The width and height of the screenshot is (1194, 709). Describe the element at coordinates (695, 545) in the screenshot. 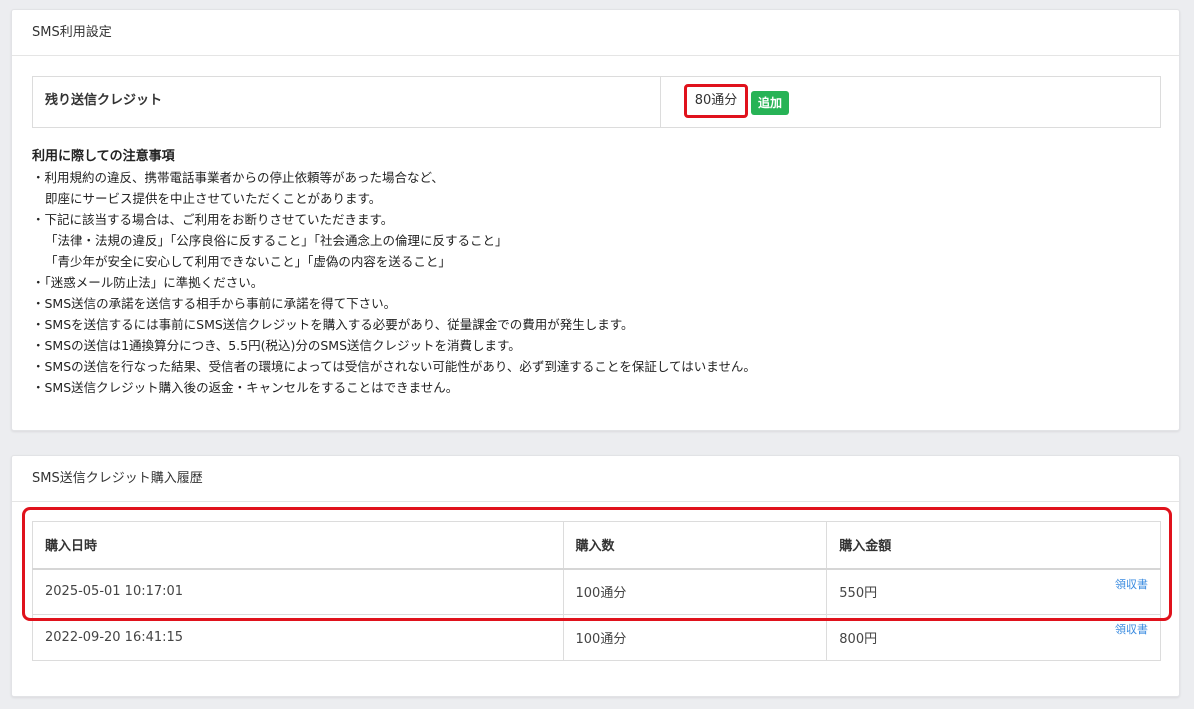

I see `column-header-count: 購入数` at that location.